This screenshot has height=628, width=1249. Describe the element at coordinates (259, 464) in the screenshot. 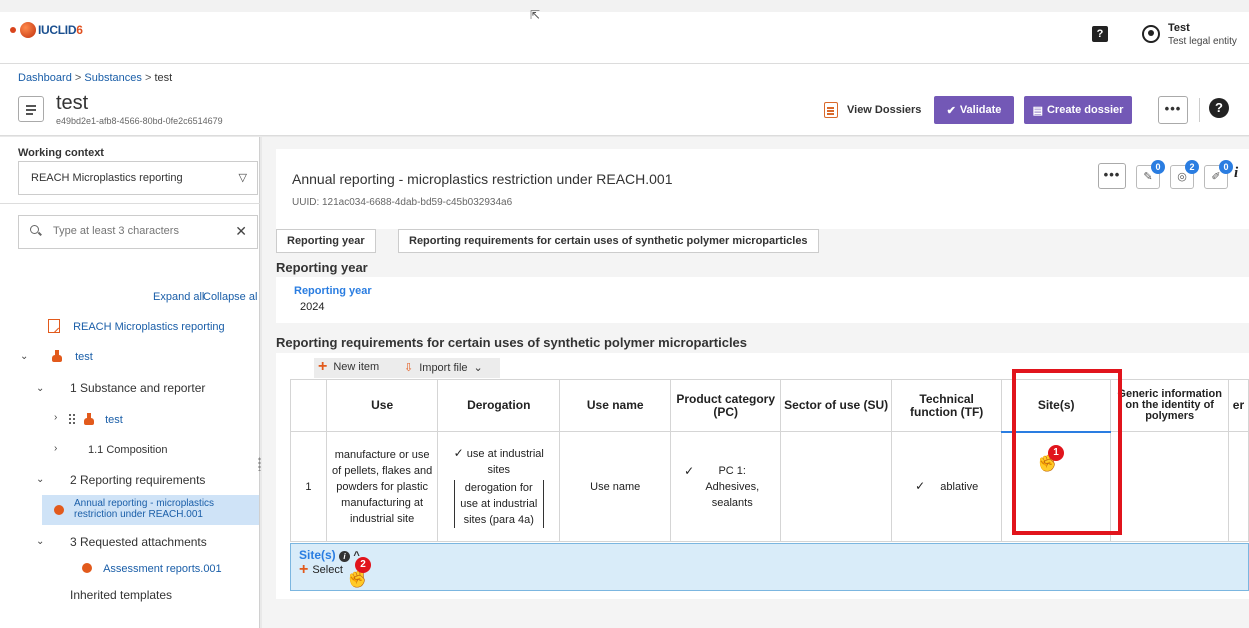

I see `panel-resize-handle` at that location.